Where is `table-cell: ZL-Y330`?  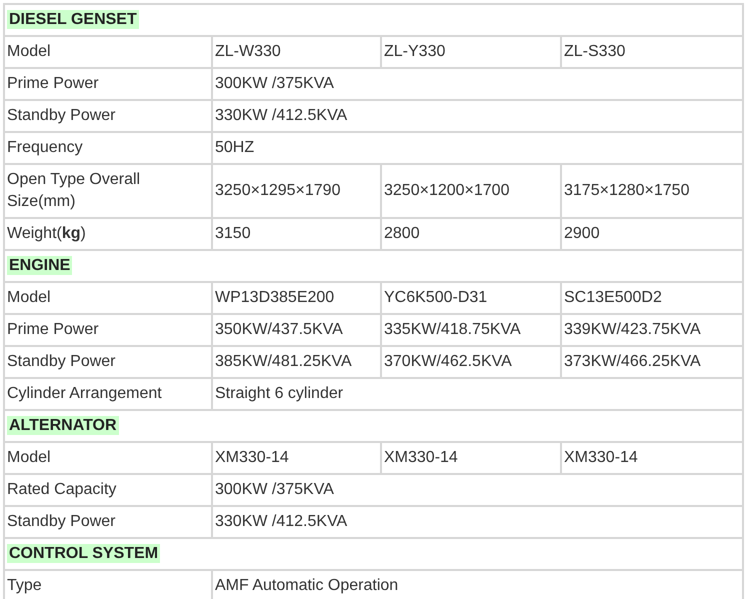
table-cell: ZL-Y330 is located at coordinates (471, 52).